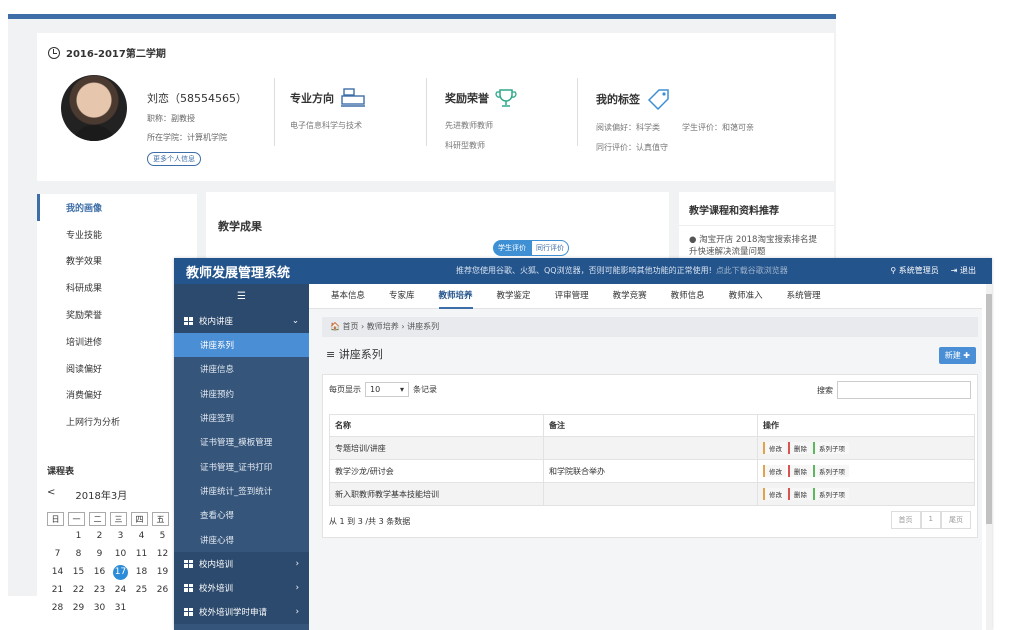 The width and height of the screenshot is (1012, 630). What do you see at coordinates (57, 554) in the screenshot?
I see `calendar-day: 7` at bounding box center [57, 554].